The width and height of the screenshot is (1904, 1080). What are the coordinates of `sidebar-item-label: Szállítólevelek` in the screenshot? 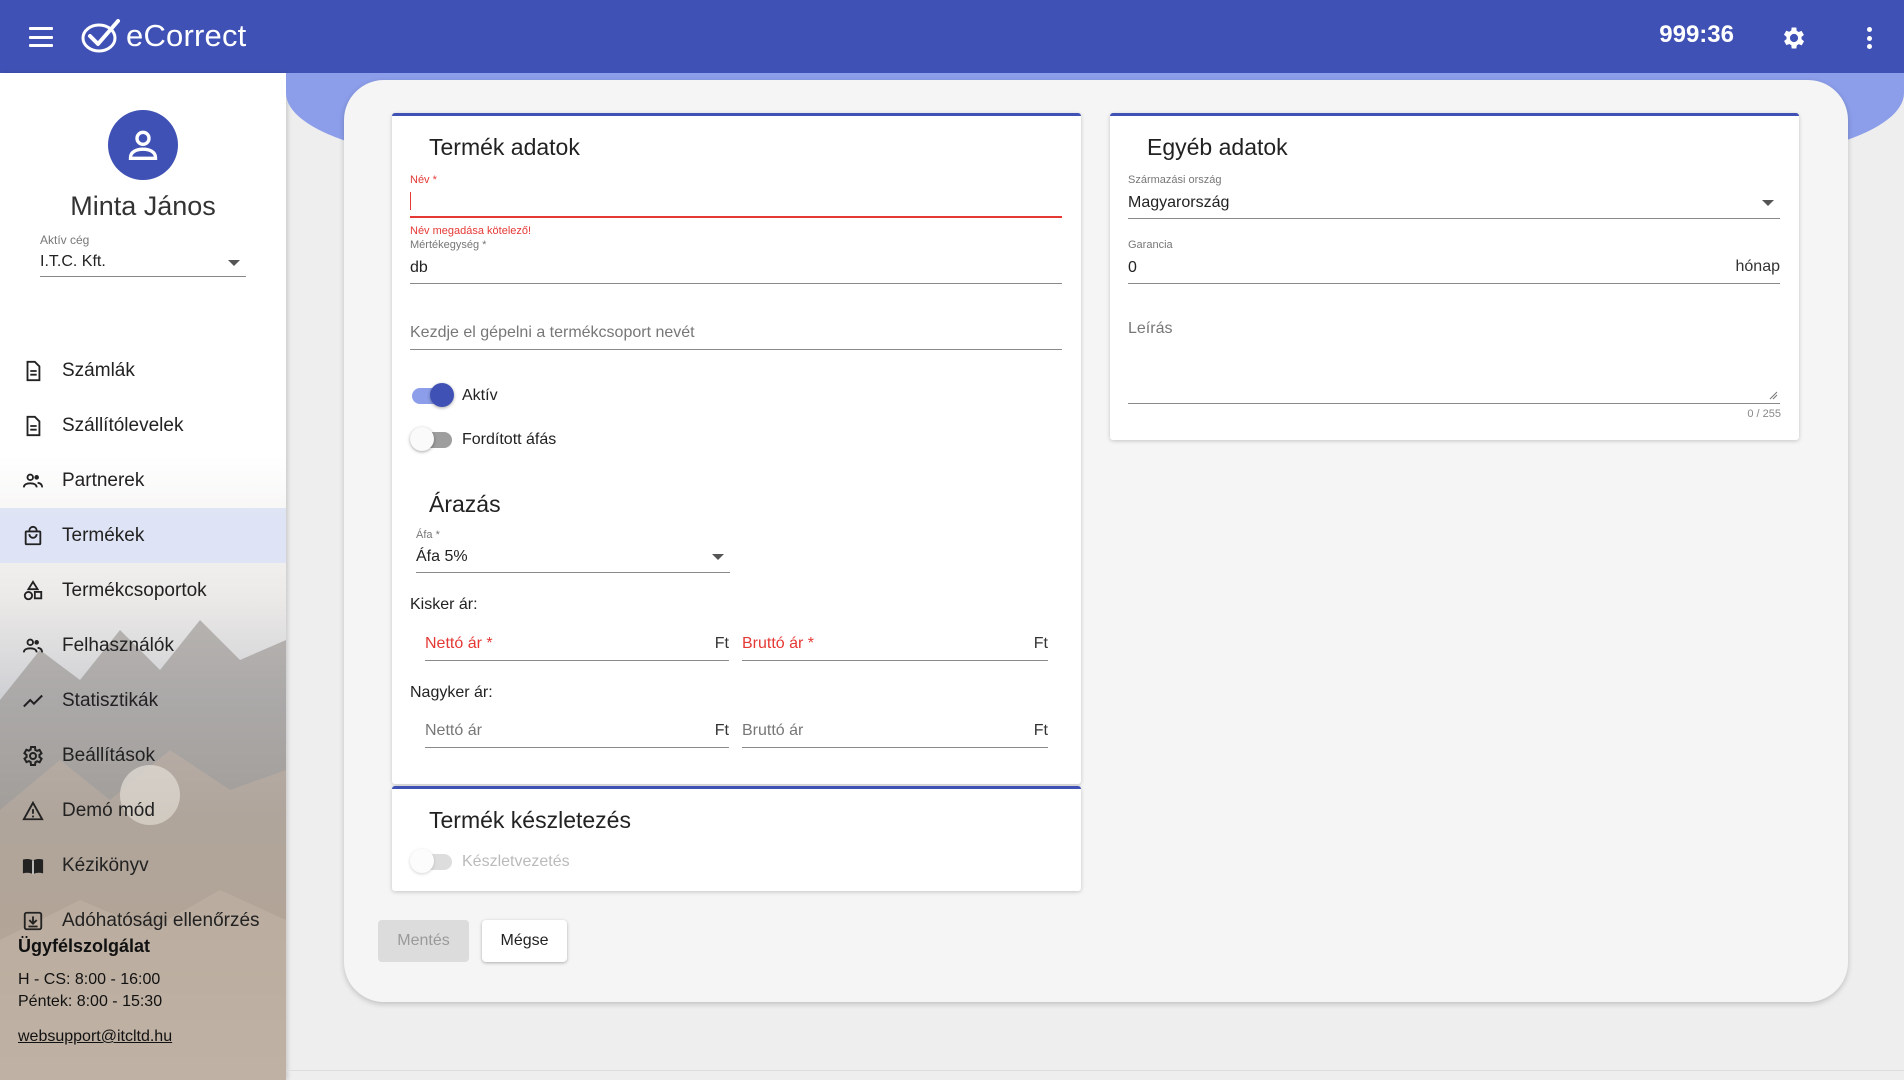 It's located at (123, 425).